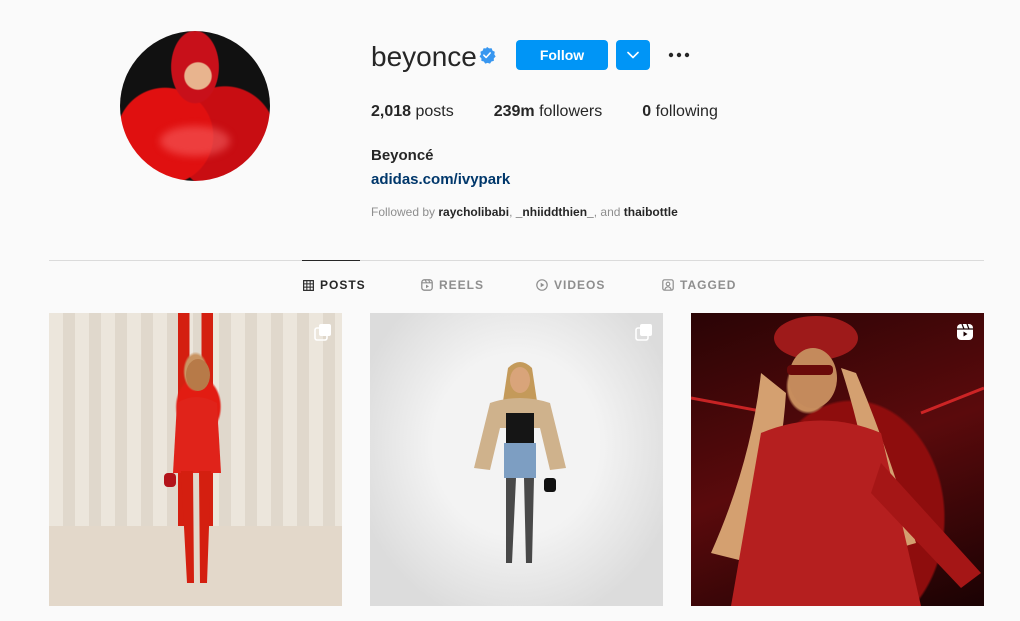 This screenshot has height=621, width=1020. I want to click on more-options-button, so click(679, 55).